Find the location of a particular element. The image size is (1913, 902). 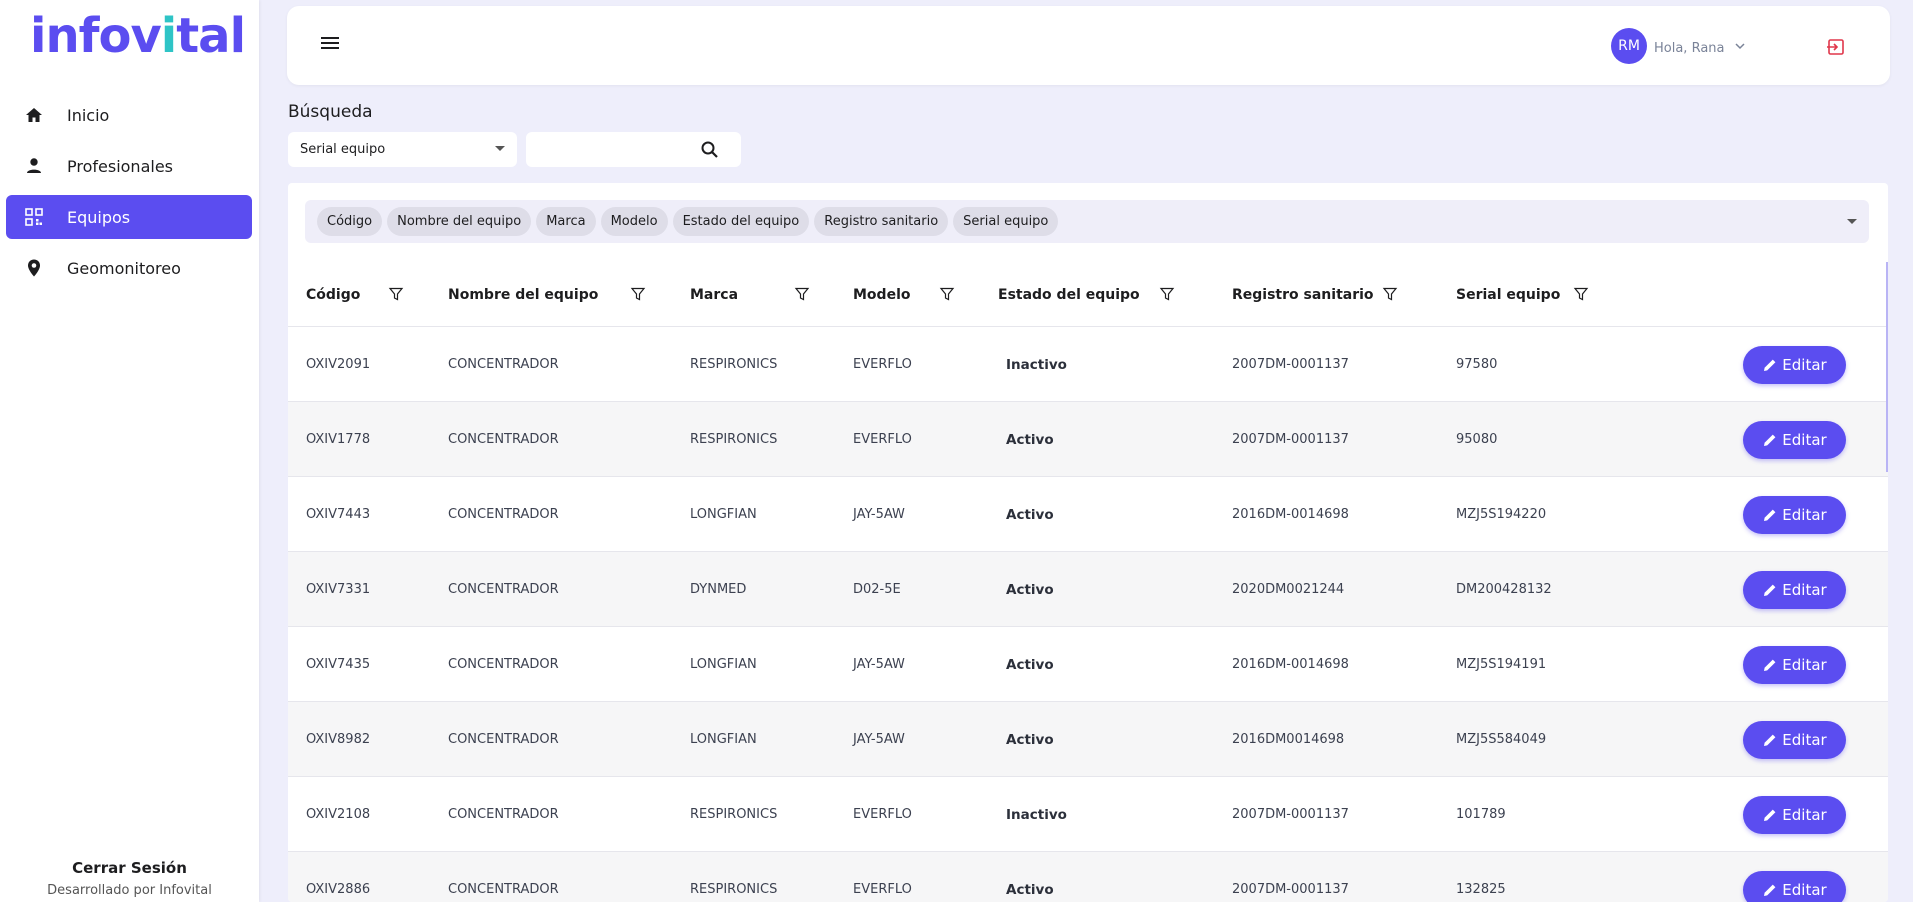

table-cell: OXIV7435 is located at coordinates (338, 664).